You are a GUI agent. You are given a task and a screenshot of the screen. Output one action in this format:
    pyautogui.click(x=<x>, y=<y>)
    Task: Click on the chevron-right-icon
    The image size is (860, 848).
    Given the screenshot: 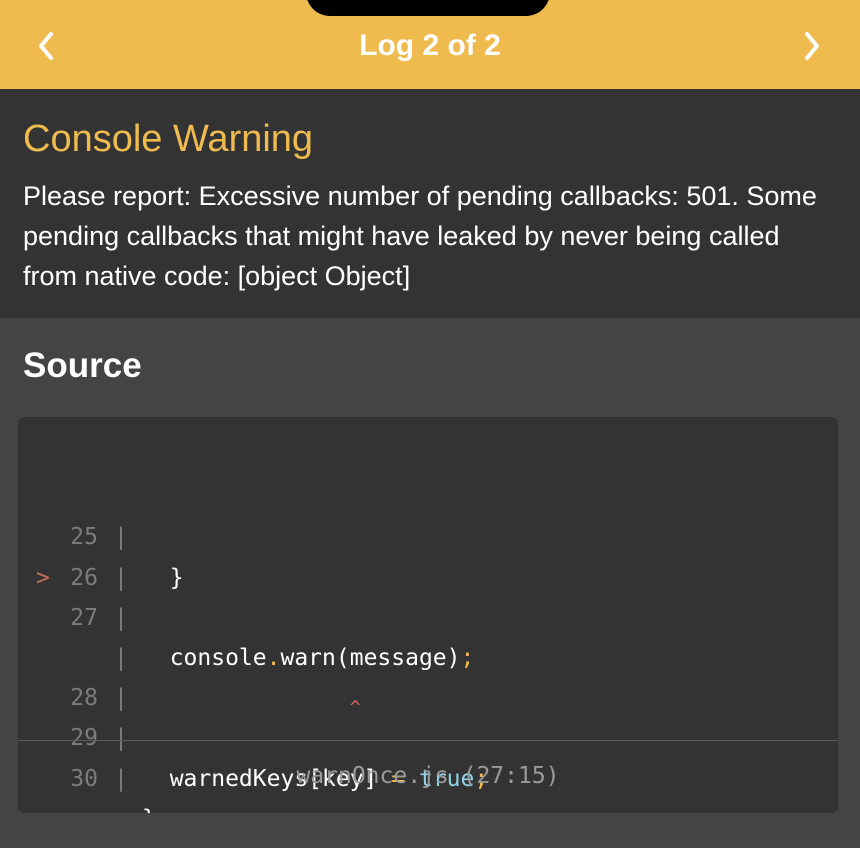 What is the action you would take?
    pyautogui.click(x=812, y=46)
    